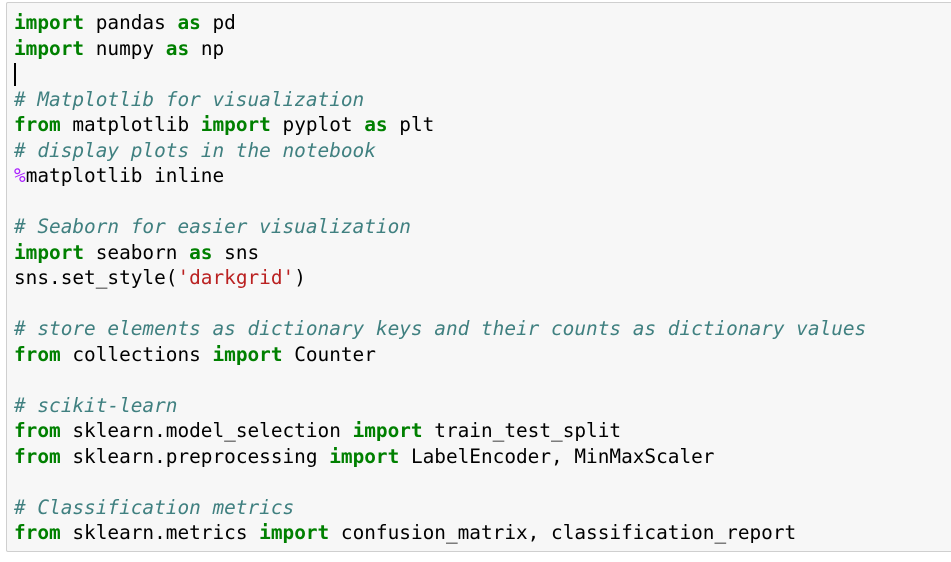 The image size is (951, 562). What do you see at coordinates (440, 227) in the screenshot?
I see `code-line: # Seaborn for easier visualization` at bounding box center [440, 227].